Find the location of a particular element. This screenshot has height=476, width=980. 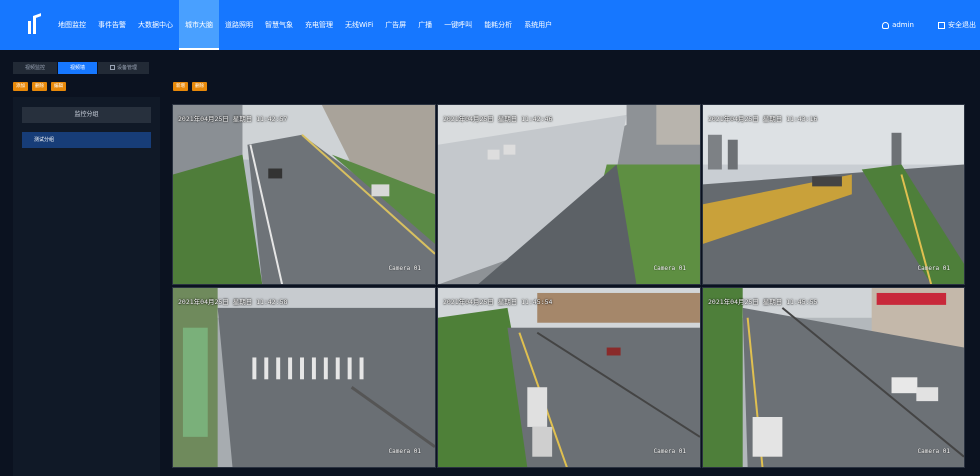

camera-4-timestamp: 2021年04月25日 星期日 11:42:58 is located at coordinates (233, 302).